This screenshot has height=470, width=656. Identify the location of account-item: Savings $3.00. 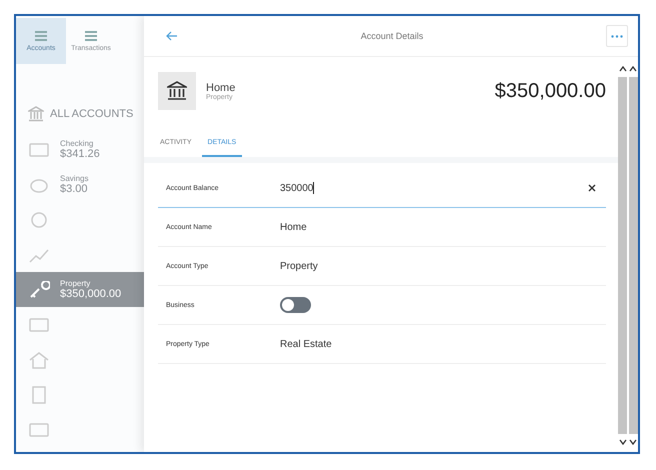
(80, 184).